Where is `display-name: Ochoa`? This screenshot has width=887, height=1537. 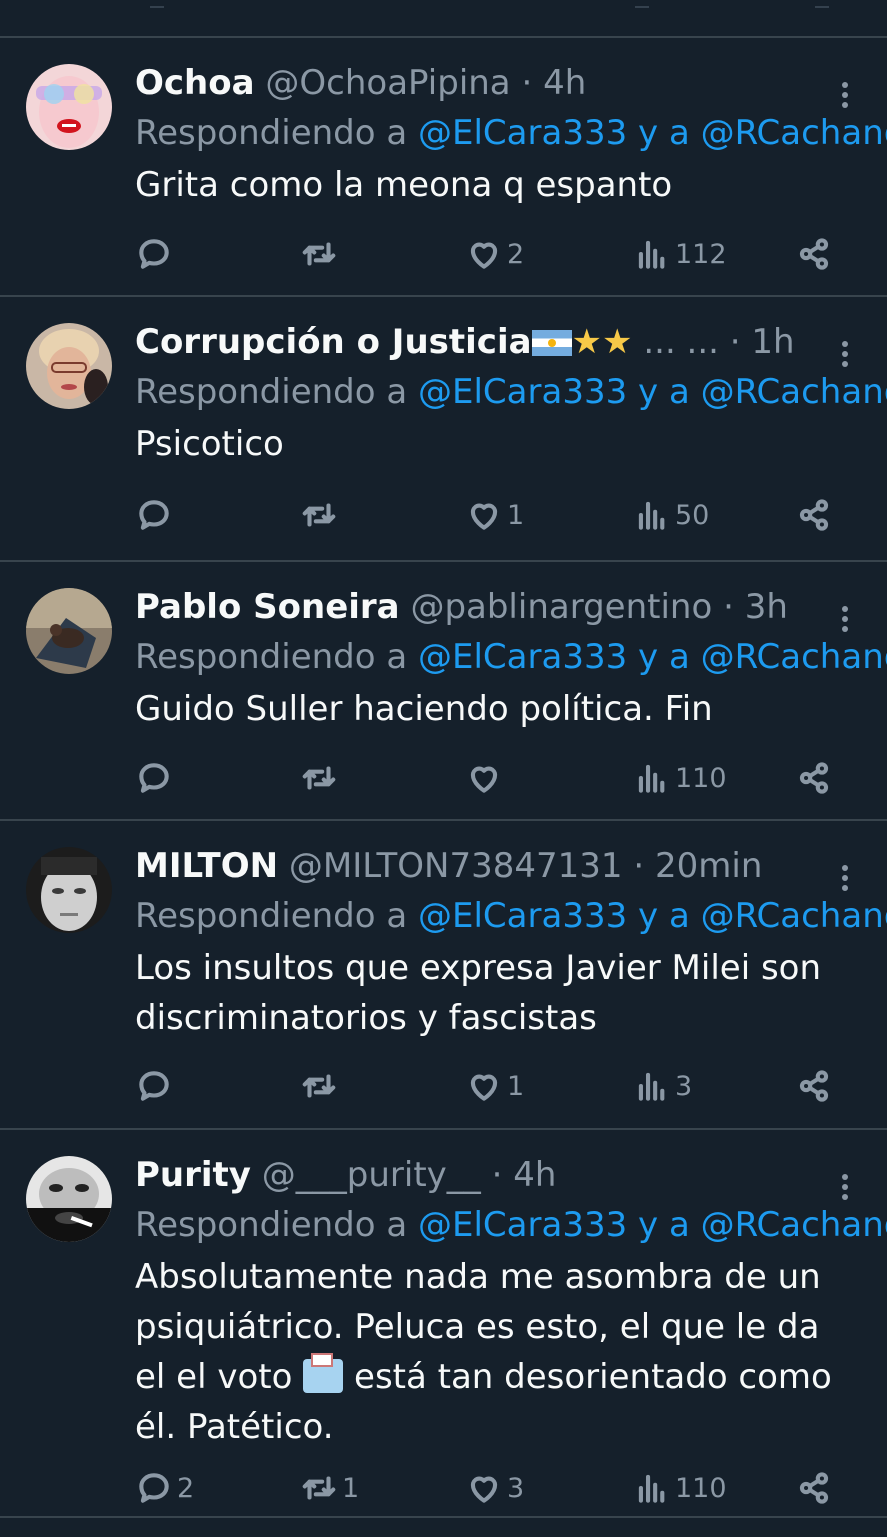 display-name: Ochoa is located at coordinates (195, 83).